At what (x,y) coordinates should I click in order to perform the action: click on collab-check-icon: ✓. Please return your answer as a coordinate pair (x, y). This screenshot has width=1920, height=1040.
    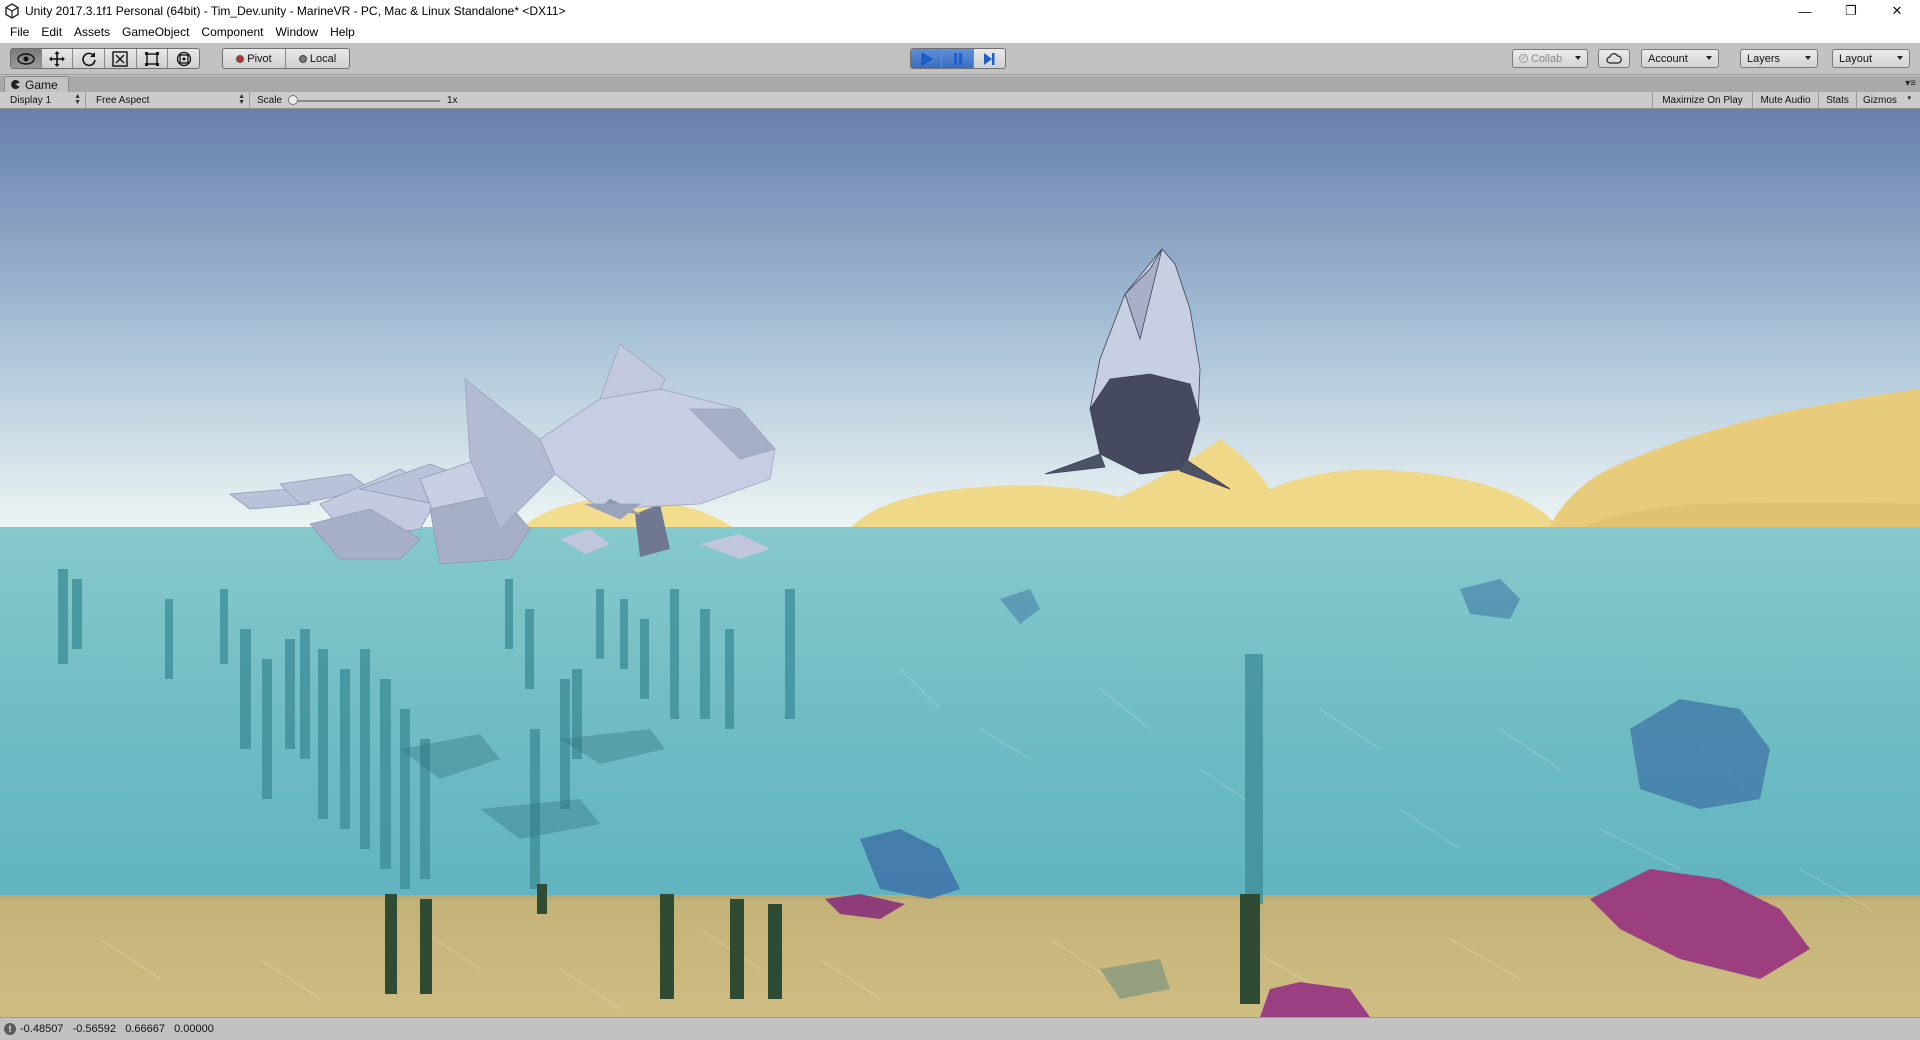
    Looking at the image, I should click on (1523, 58).